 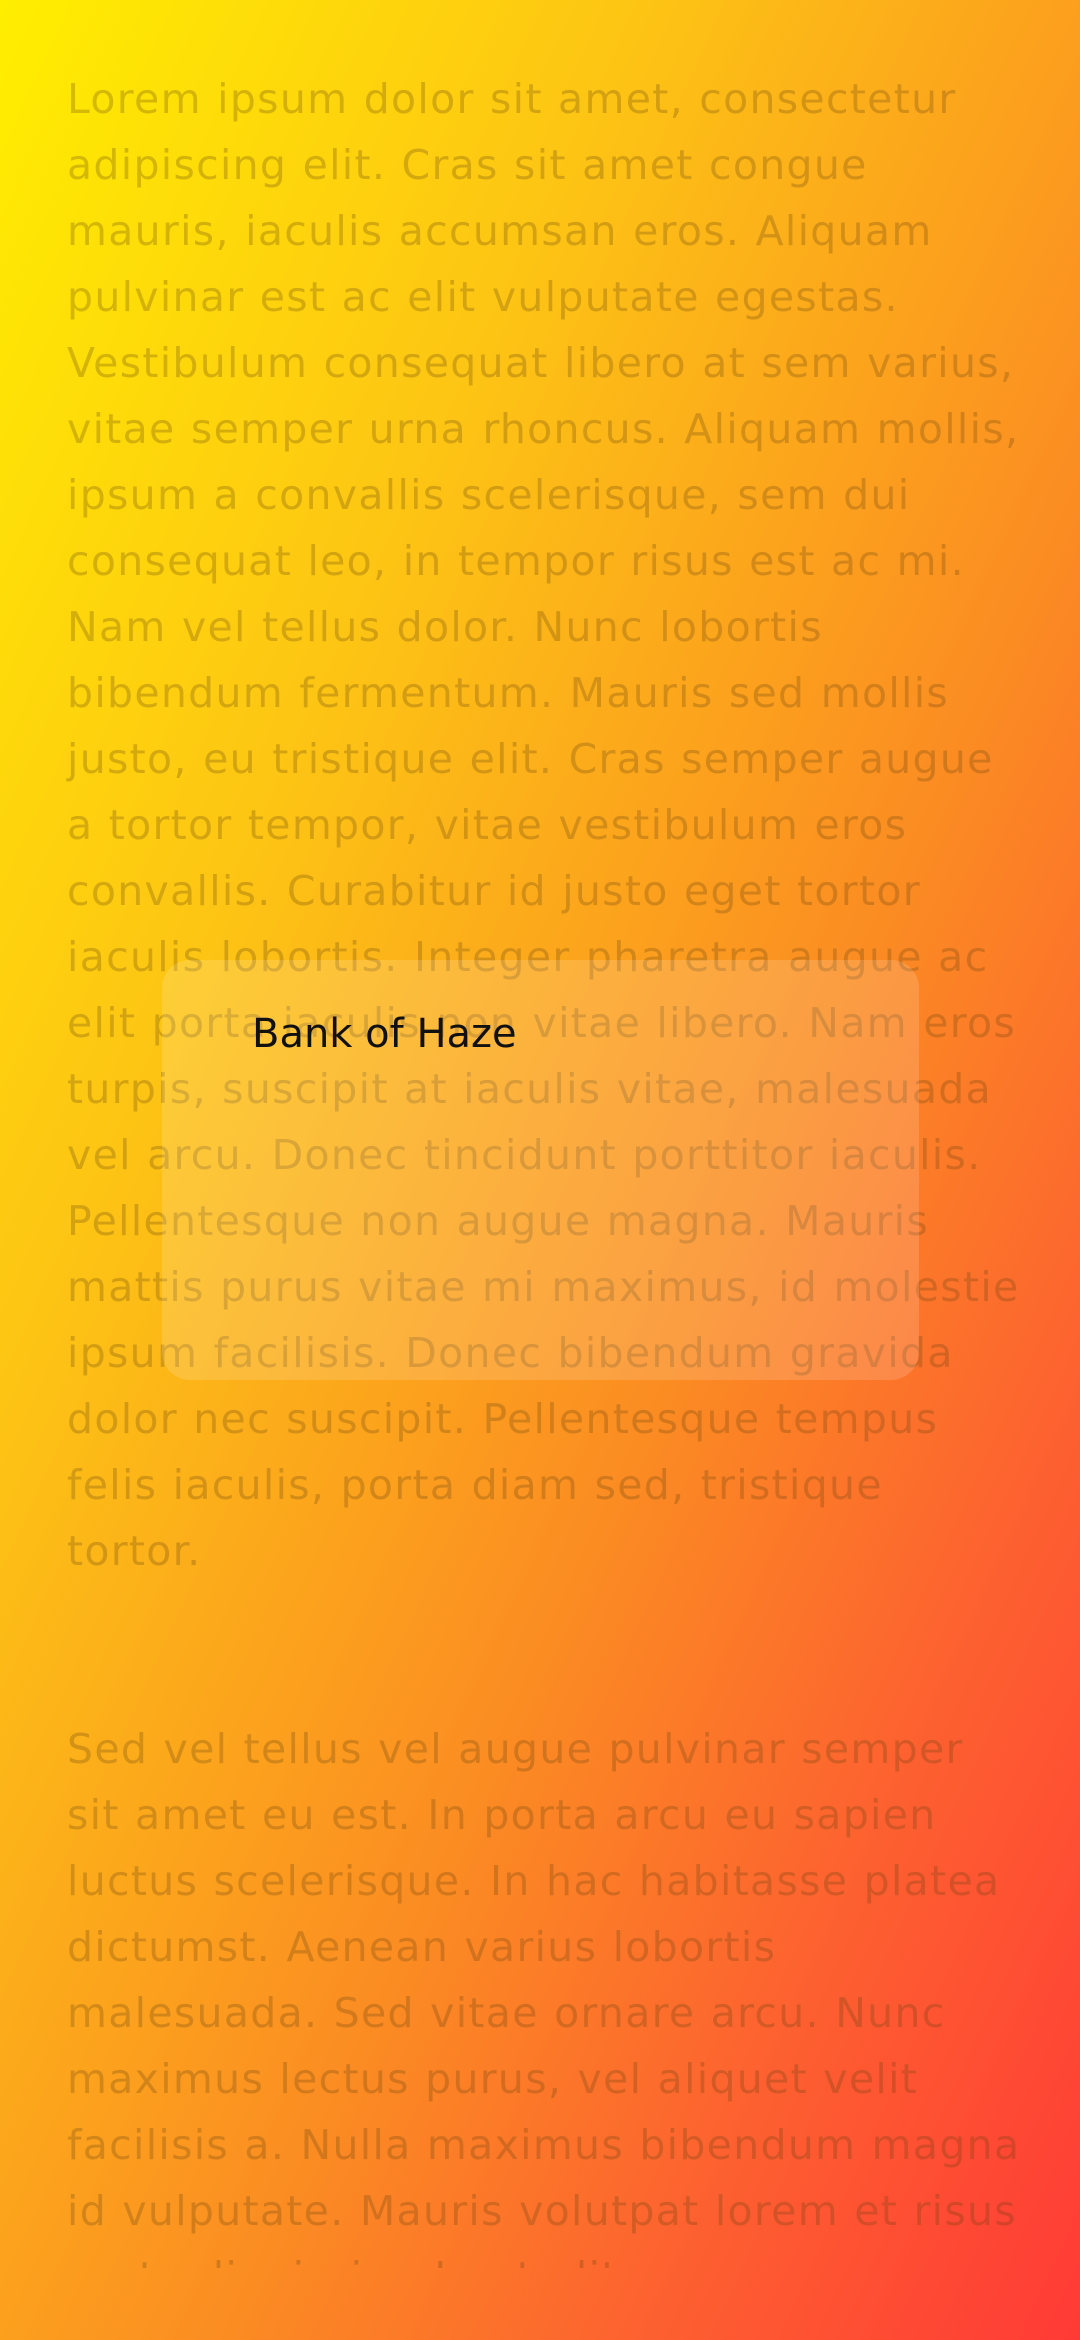 What do you see at coordinates (384, 1034) in the screenshot?
I see `card-title: Bank of Haze` at bounding box center [384, 1034].